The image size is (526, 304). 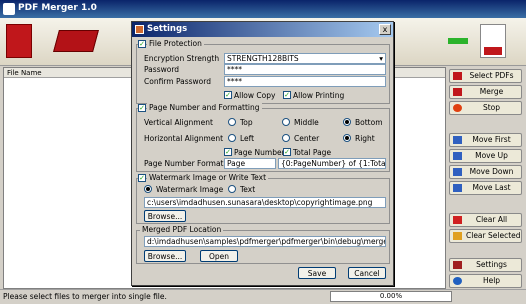 I want to click on password-label: Password, so click(x=162, y=69).